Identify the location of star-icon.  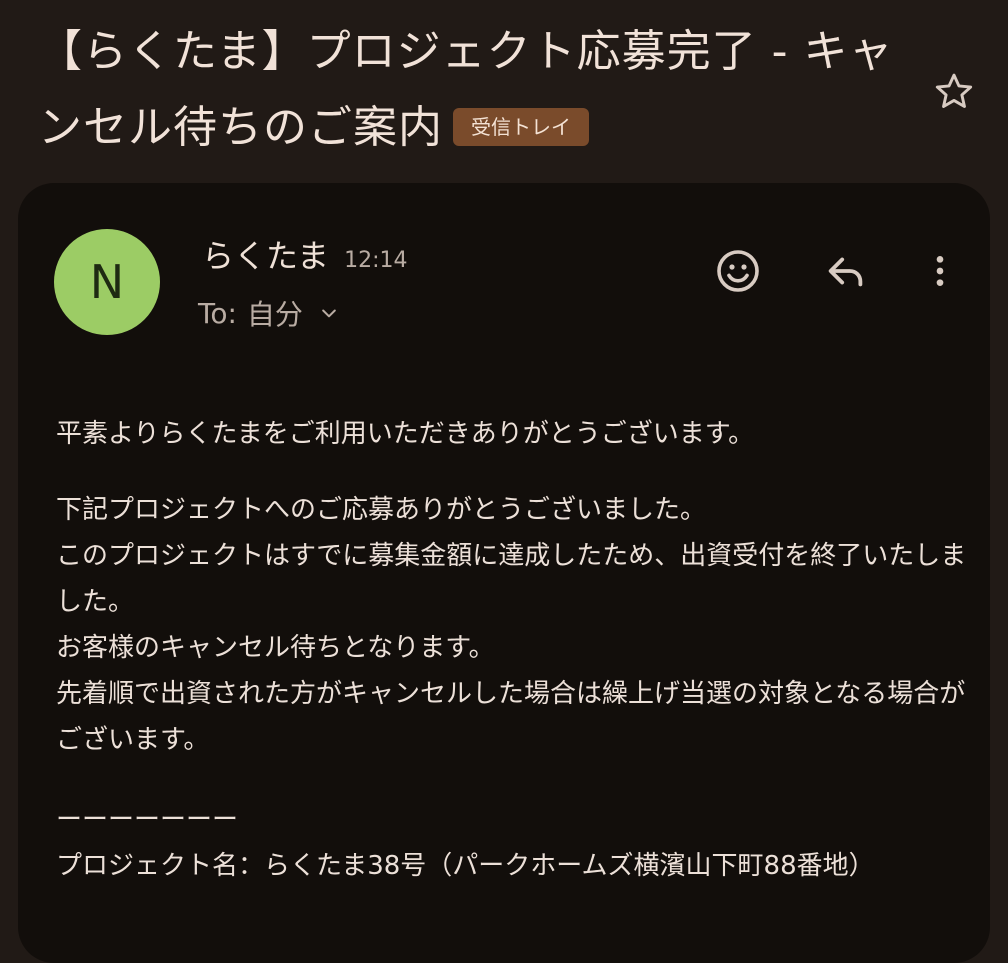
(954, 92).